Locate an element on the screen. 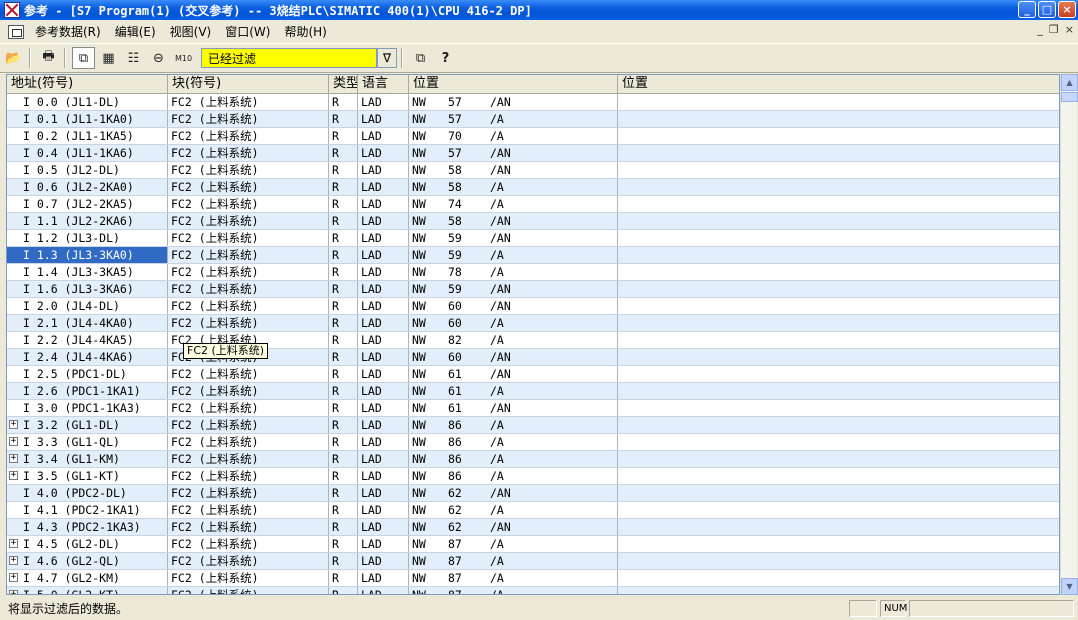 Image resolution: width=1078 pixels, height=620 pixels. cell-address: I 2.6 (PDC1-1KA1) is located at coordinates (87, 391).